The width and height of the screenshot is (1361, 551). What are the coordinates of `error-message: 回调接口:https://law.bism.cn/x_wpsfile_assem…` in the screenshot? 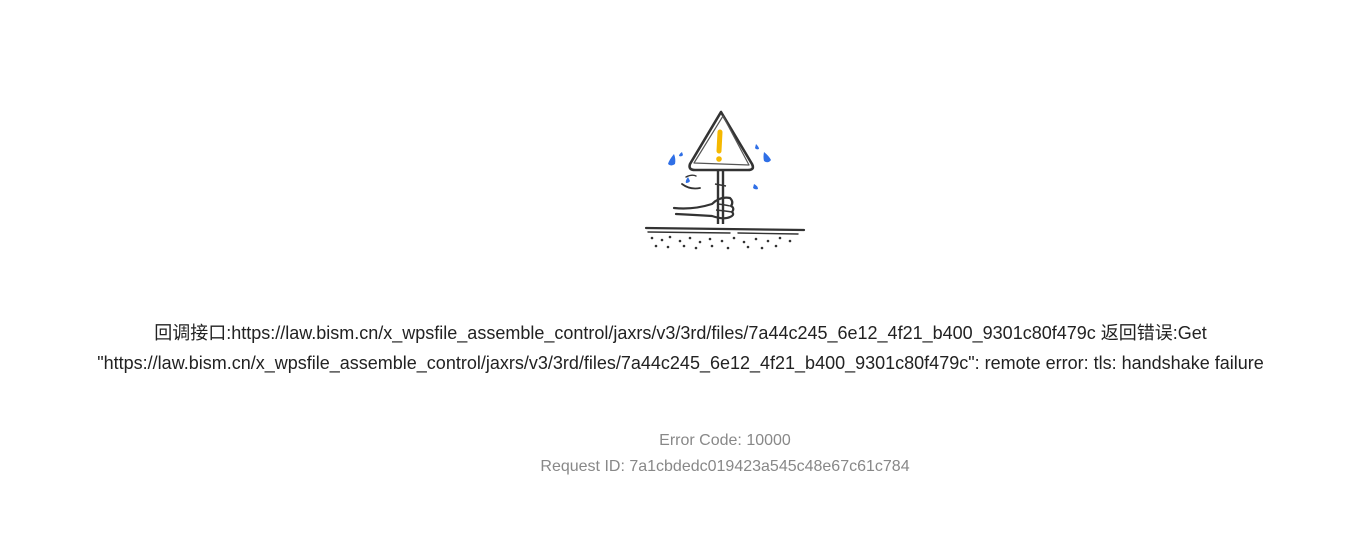 It's located at (680, 348).